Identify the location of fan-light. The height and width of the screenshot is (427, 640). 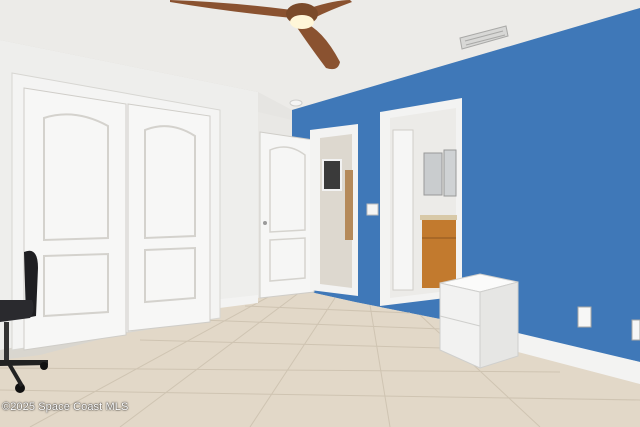
(302, 22).